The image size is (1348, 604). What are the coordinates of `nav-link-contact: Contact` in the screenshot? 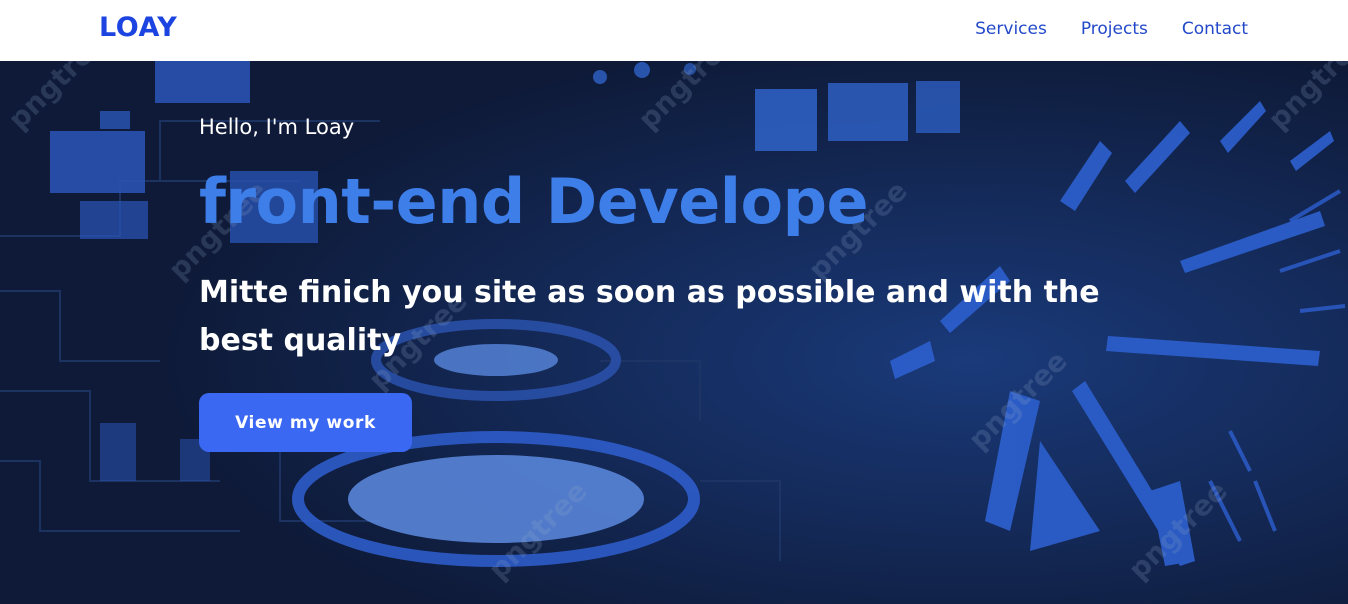 It's located at (1215, 29).